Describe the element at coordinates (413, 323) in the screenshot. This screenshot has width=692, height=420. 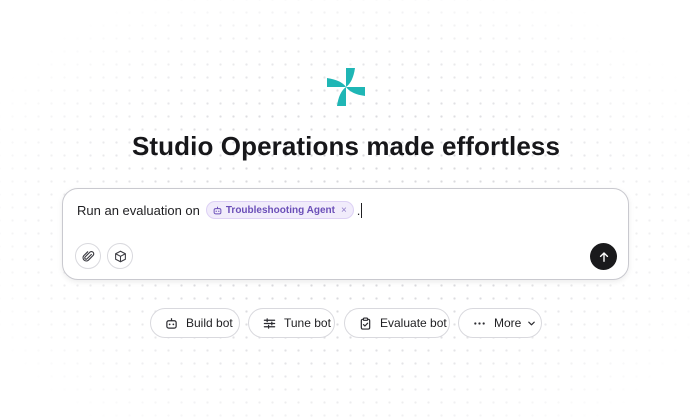
I see `evaluate-bot-label: Evaluate bot` at that location.